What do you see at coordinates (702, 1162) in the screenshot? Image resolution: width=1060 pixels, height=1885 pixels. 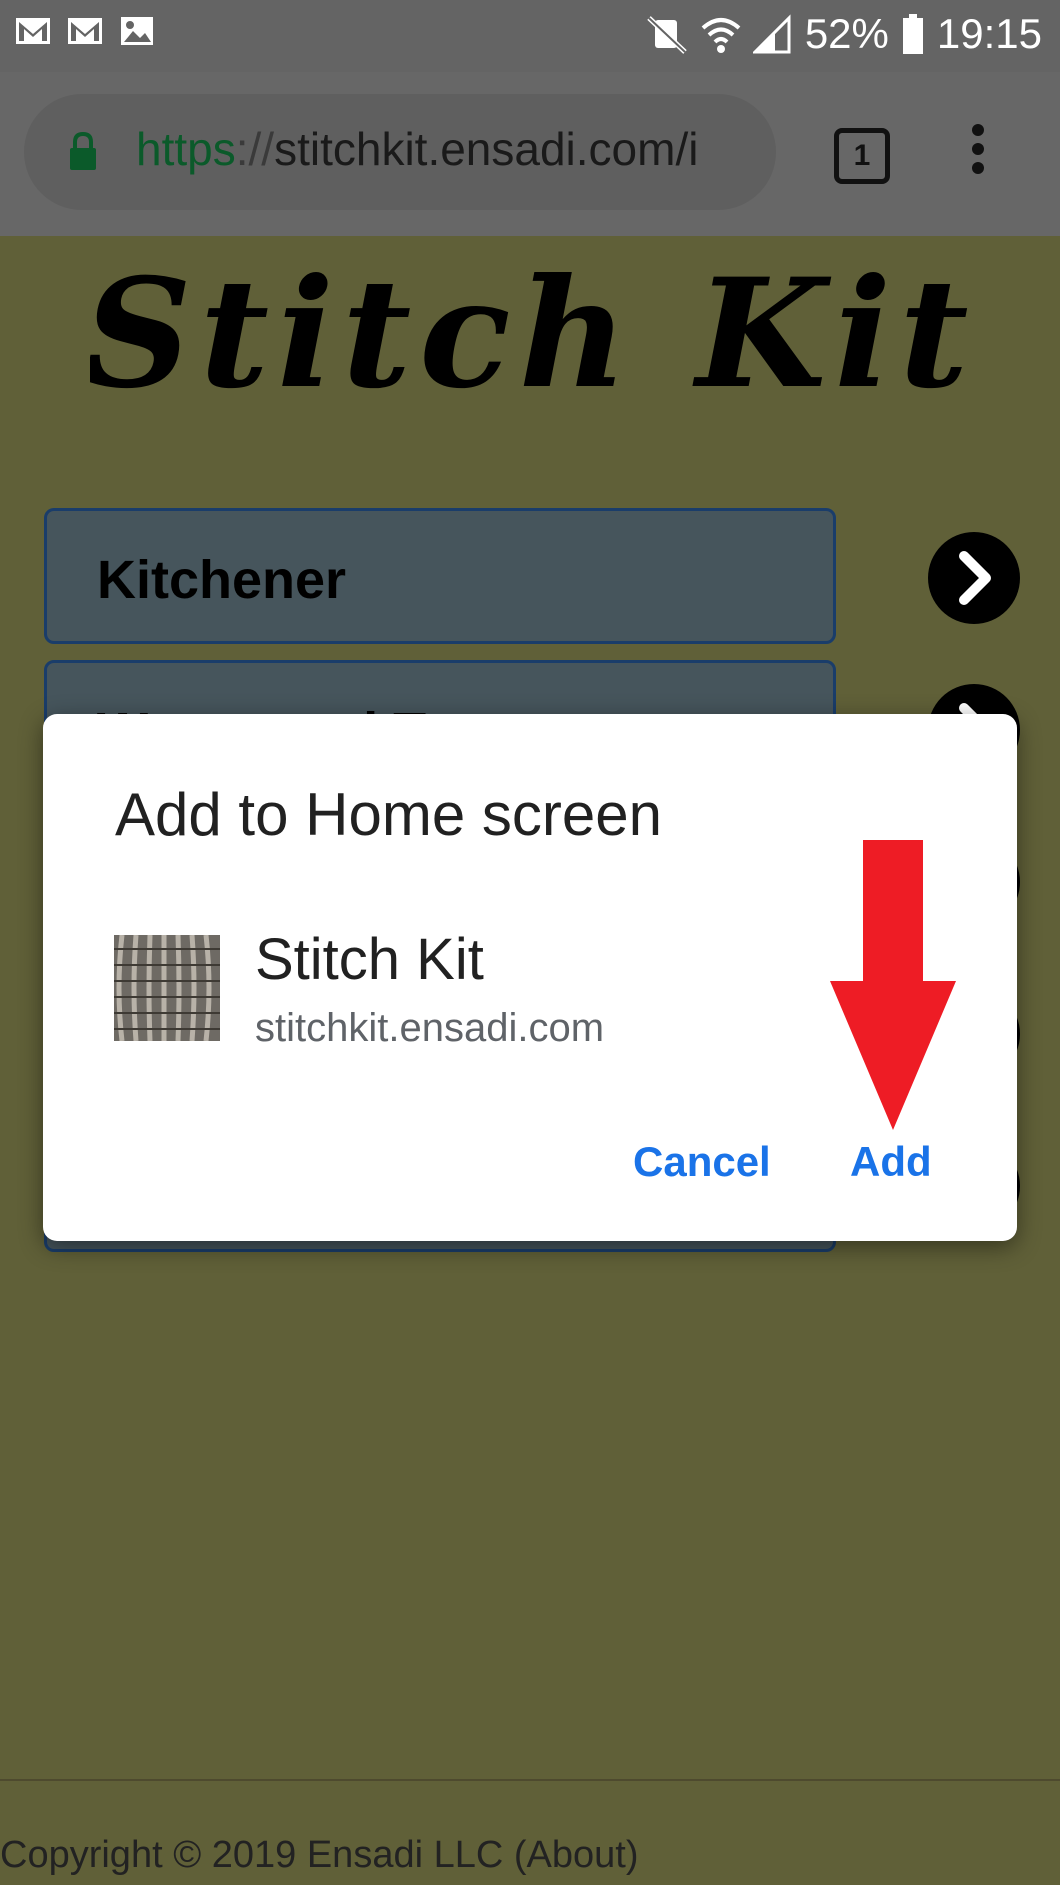 I see `cancel-button: Cancel` at bounding box center [702, 1162].